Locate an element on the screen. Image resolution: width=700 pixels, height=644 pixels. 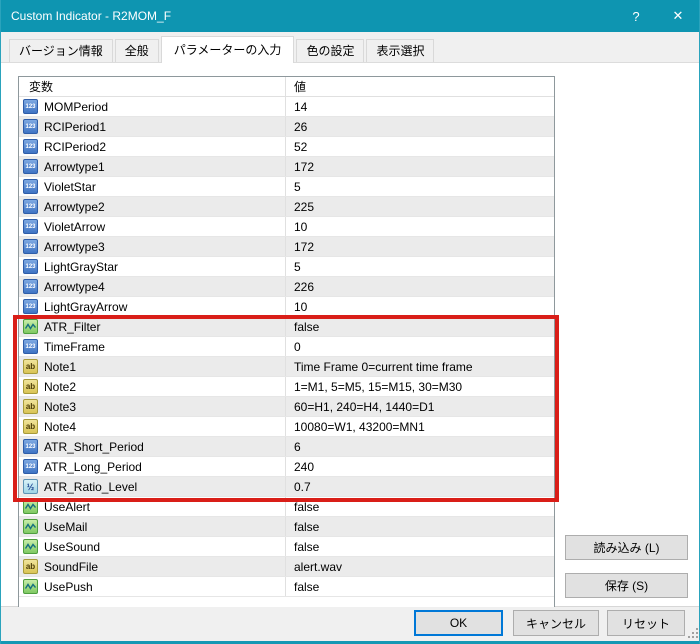
param-name: Arrowtype3 is located at coordinates (74, 246).